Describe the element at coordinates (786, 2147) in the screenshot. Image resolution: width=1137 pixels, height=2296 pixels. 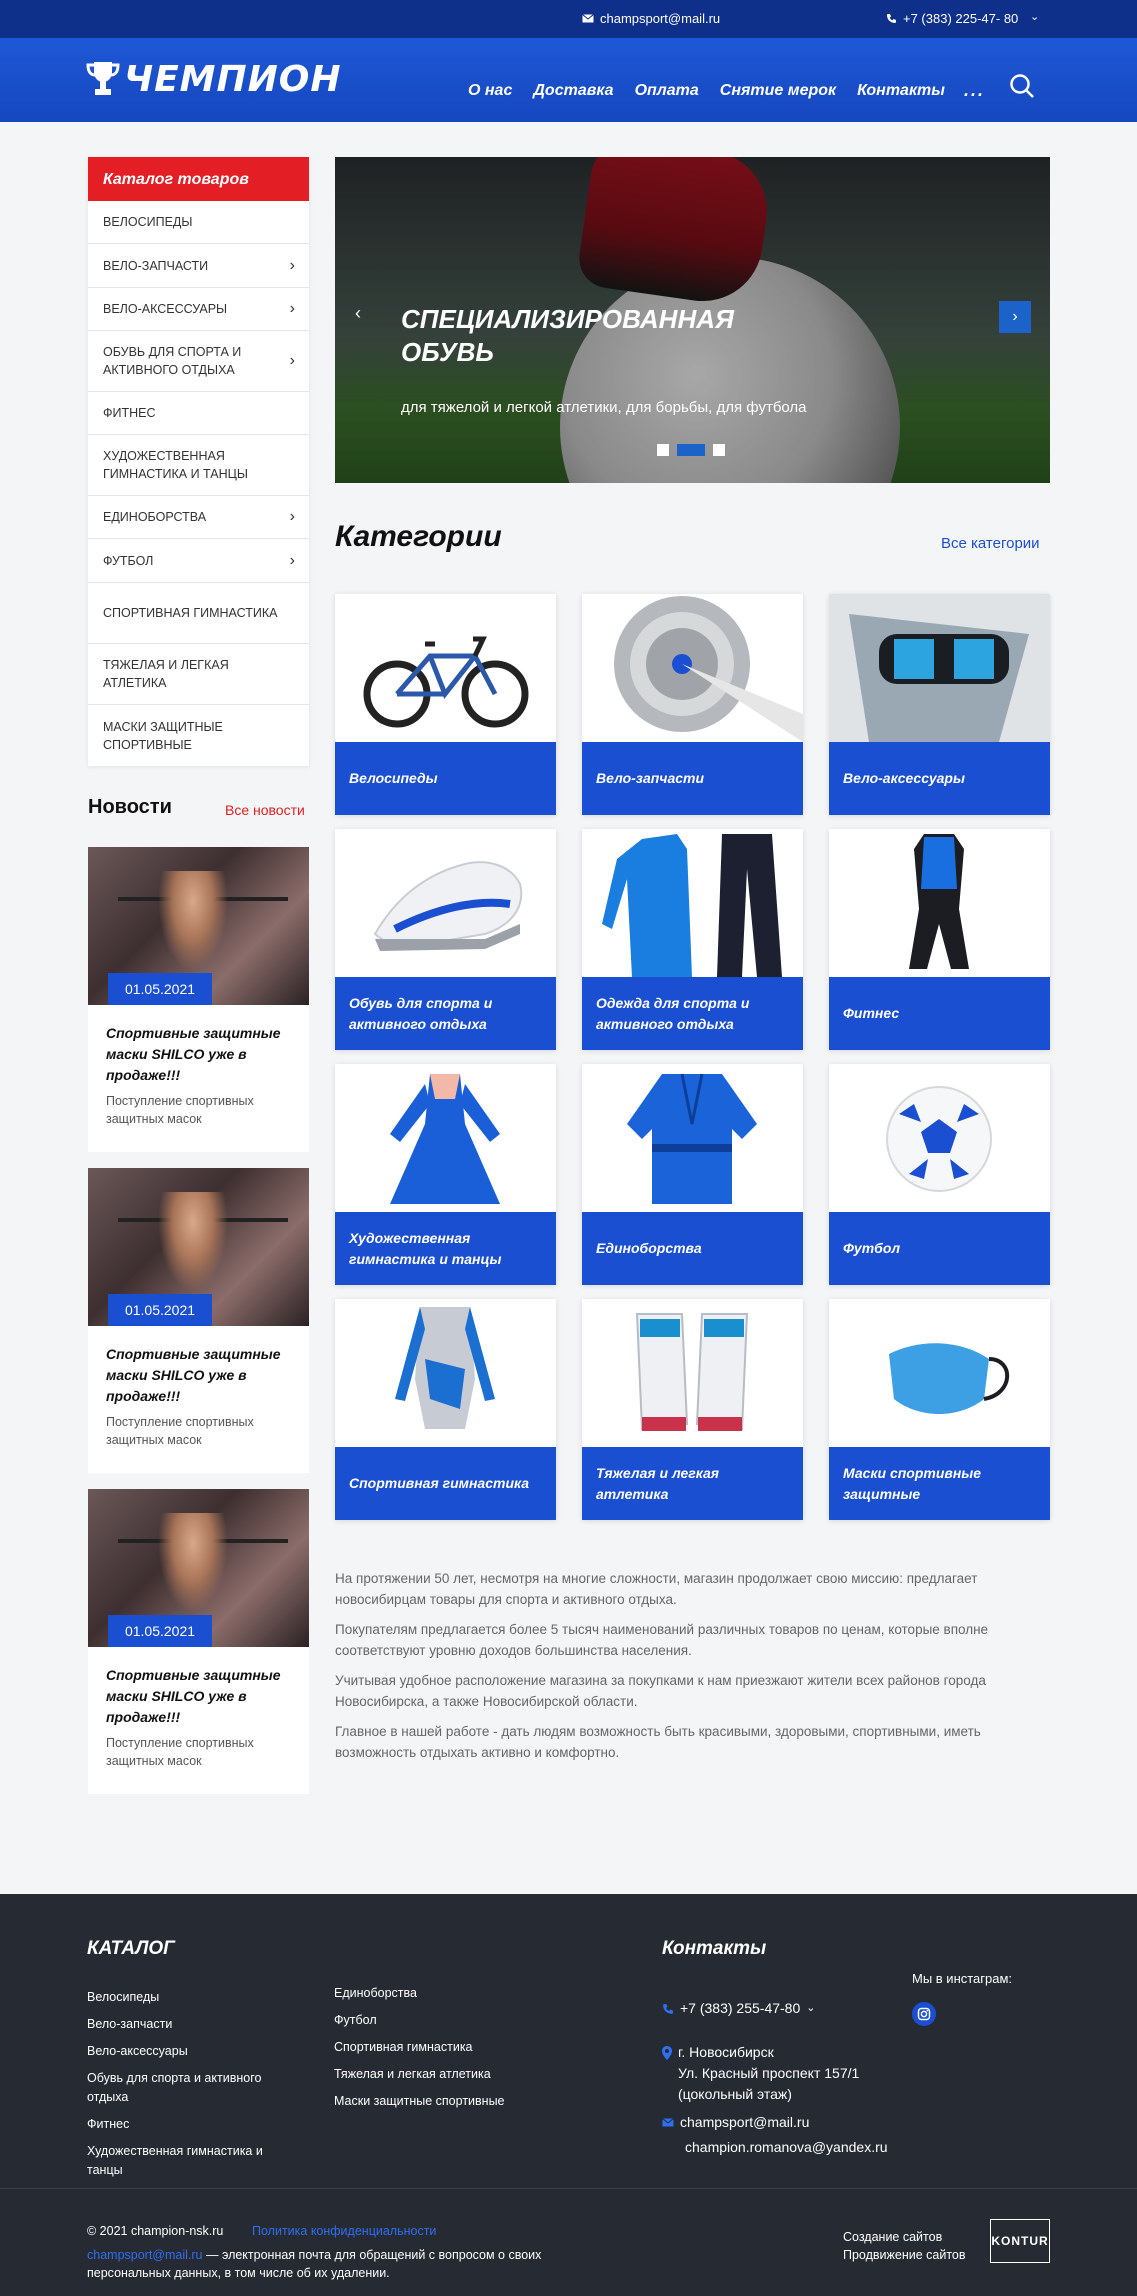
I see `footer-email2: champion.romanova@yandex.ru` at that location.